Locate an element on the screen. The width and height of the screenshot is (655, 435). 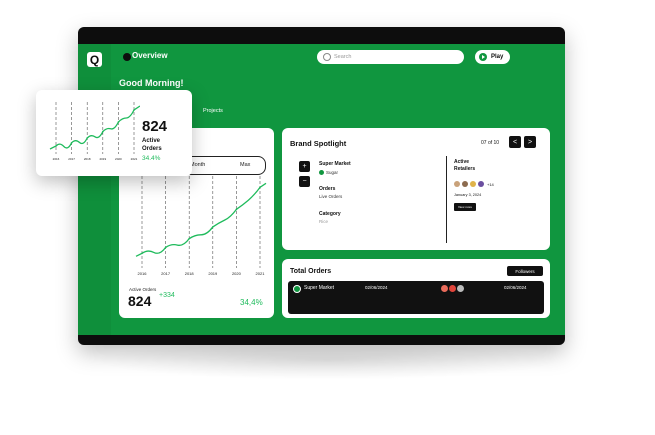
followers-button: Followers is located at coordinates (525, 271).